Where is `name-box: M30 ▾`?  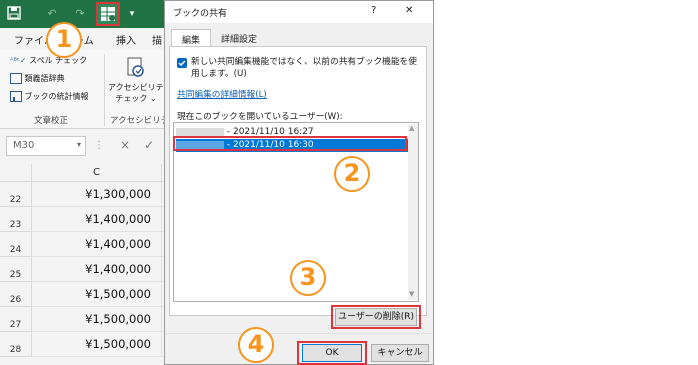
name-box: M30 ▾ is located at coordinates (46, 146).